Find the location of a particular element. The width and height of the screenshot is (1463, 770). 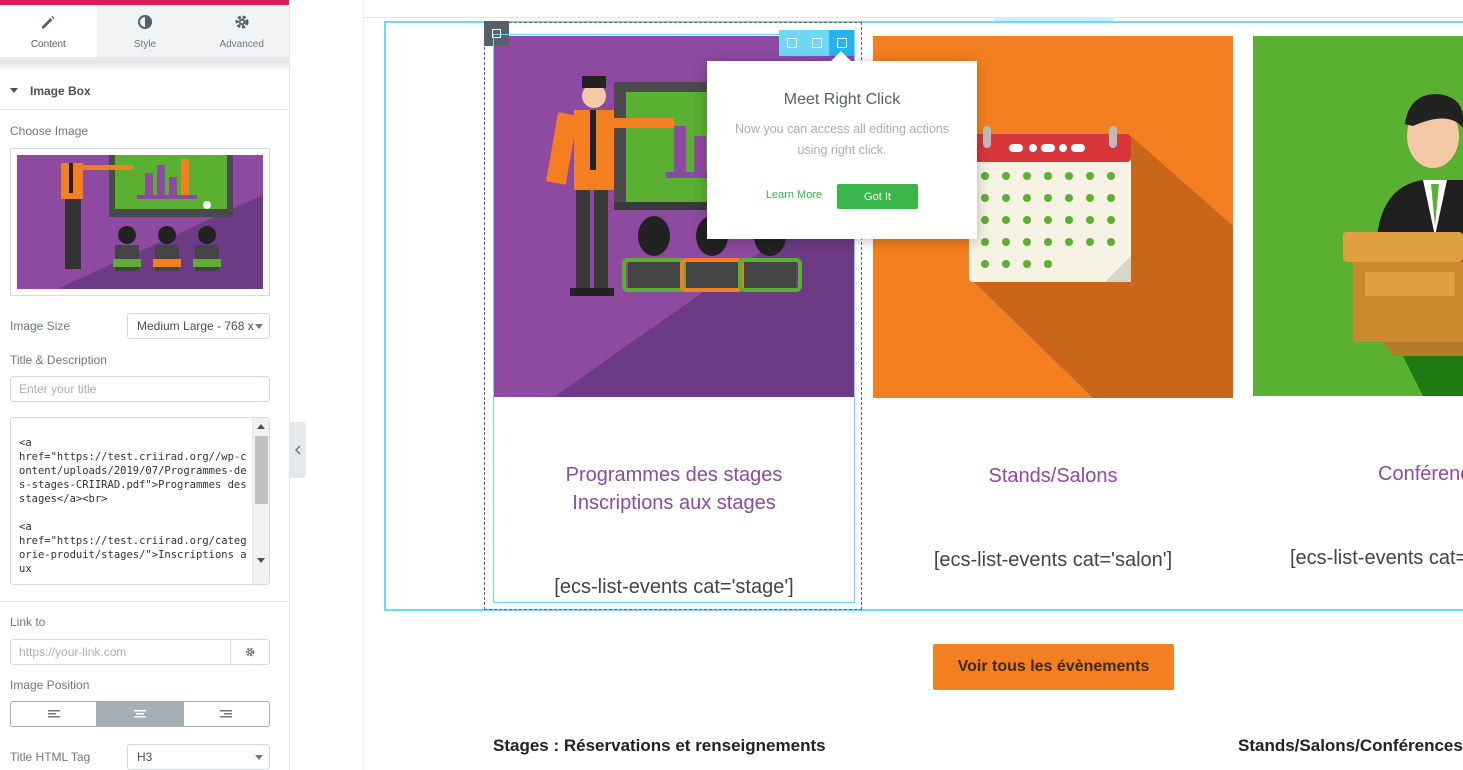

learn-more-link: Learn More is located at coordinates (794, 195).